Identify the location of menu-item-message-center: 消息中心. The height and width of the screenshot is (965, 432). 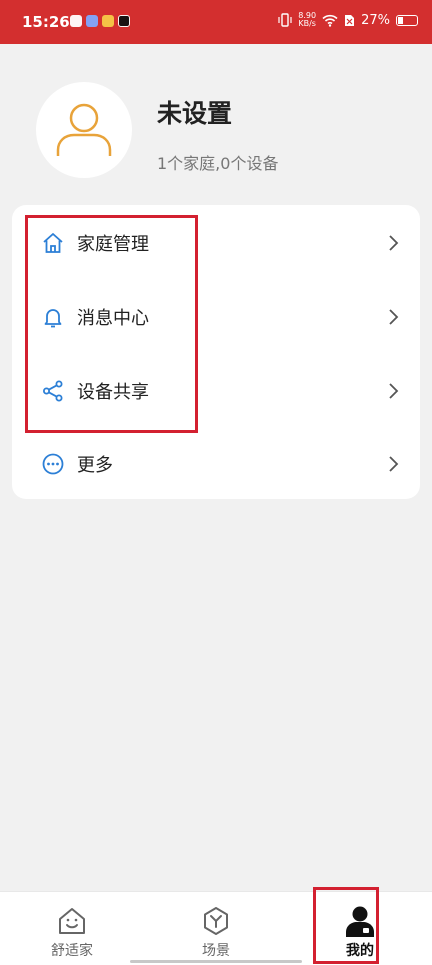
(216, 317).